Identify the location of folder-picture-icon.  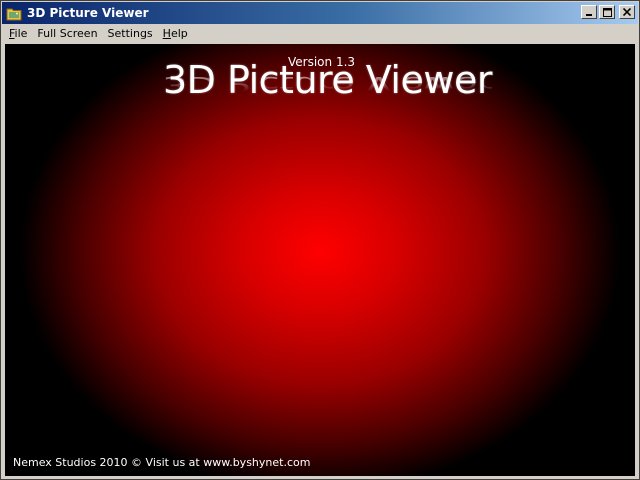
(14, 13).